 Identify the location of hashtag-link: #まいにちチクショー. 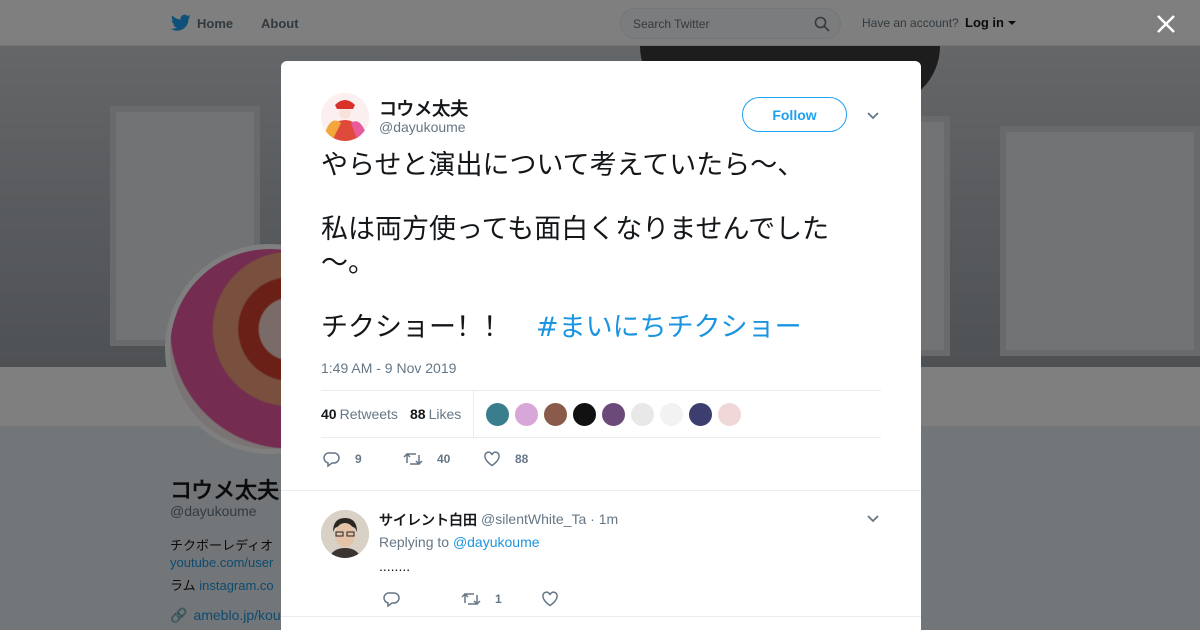
(669, 327).